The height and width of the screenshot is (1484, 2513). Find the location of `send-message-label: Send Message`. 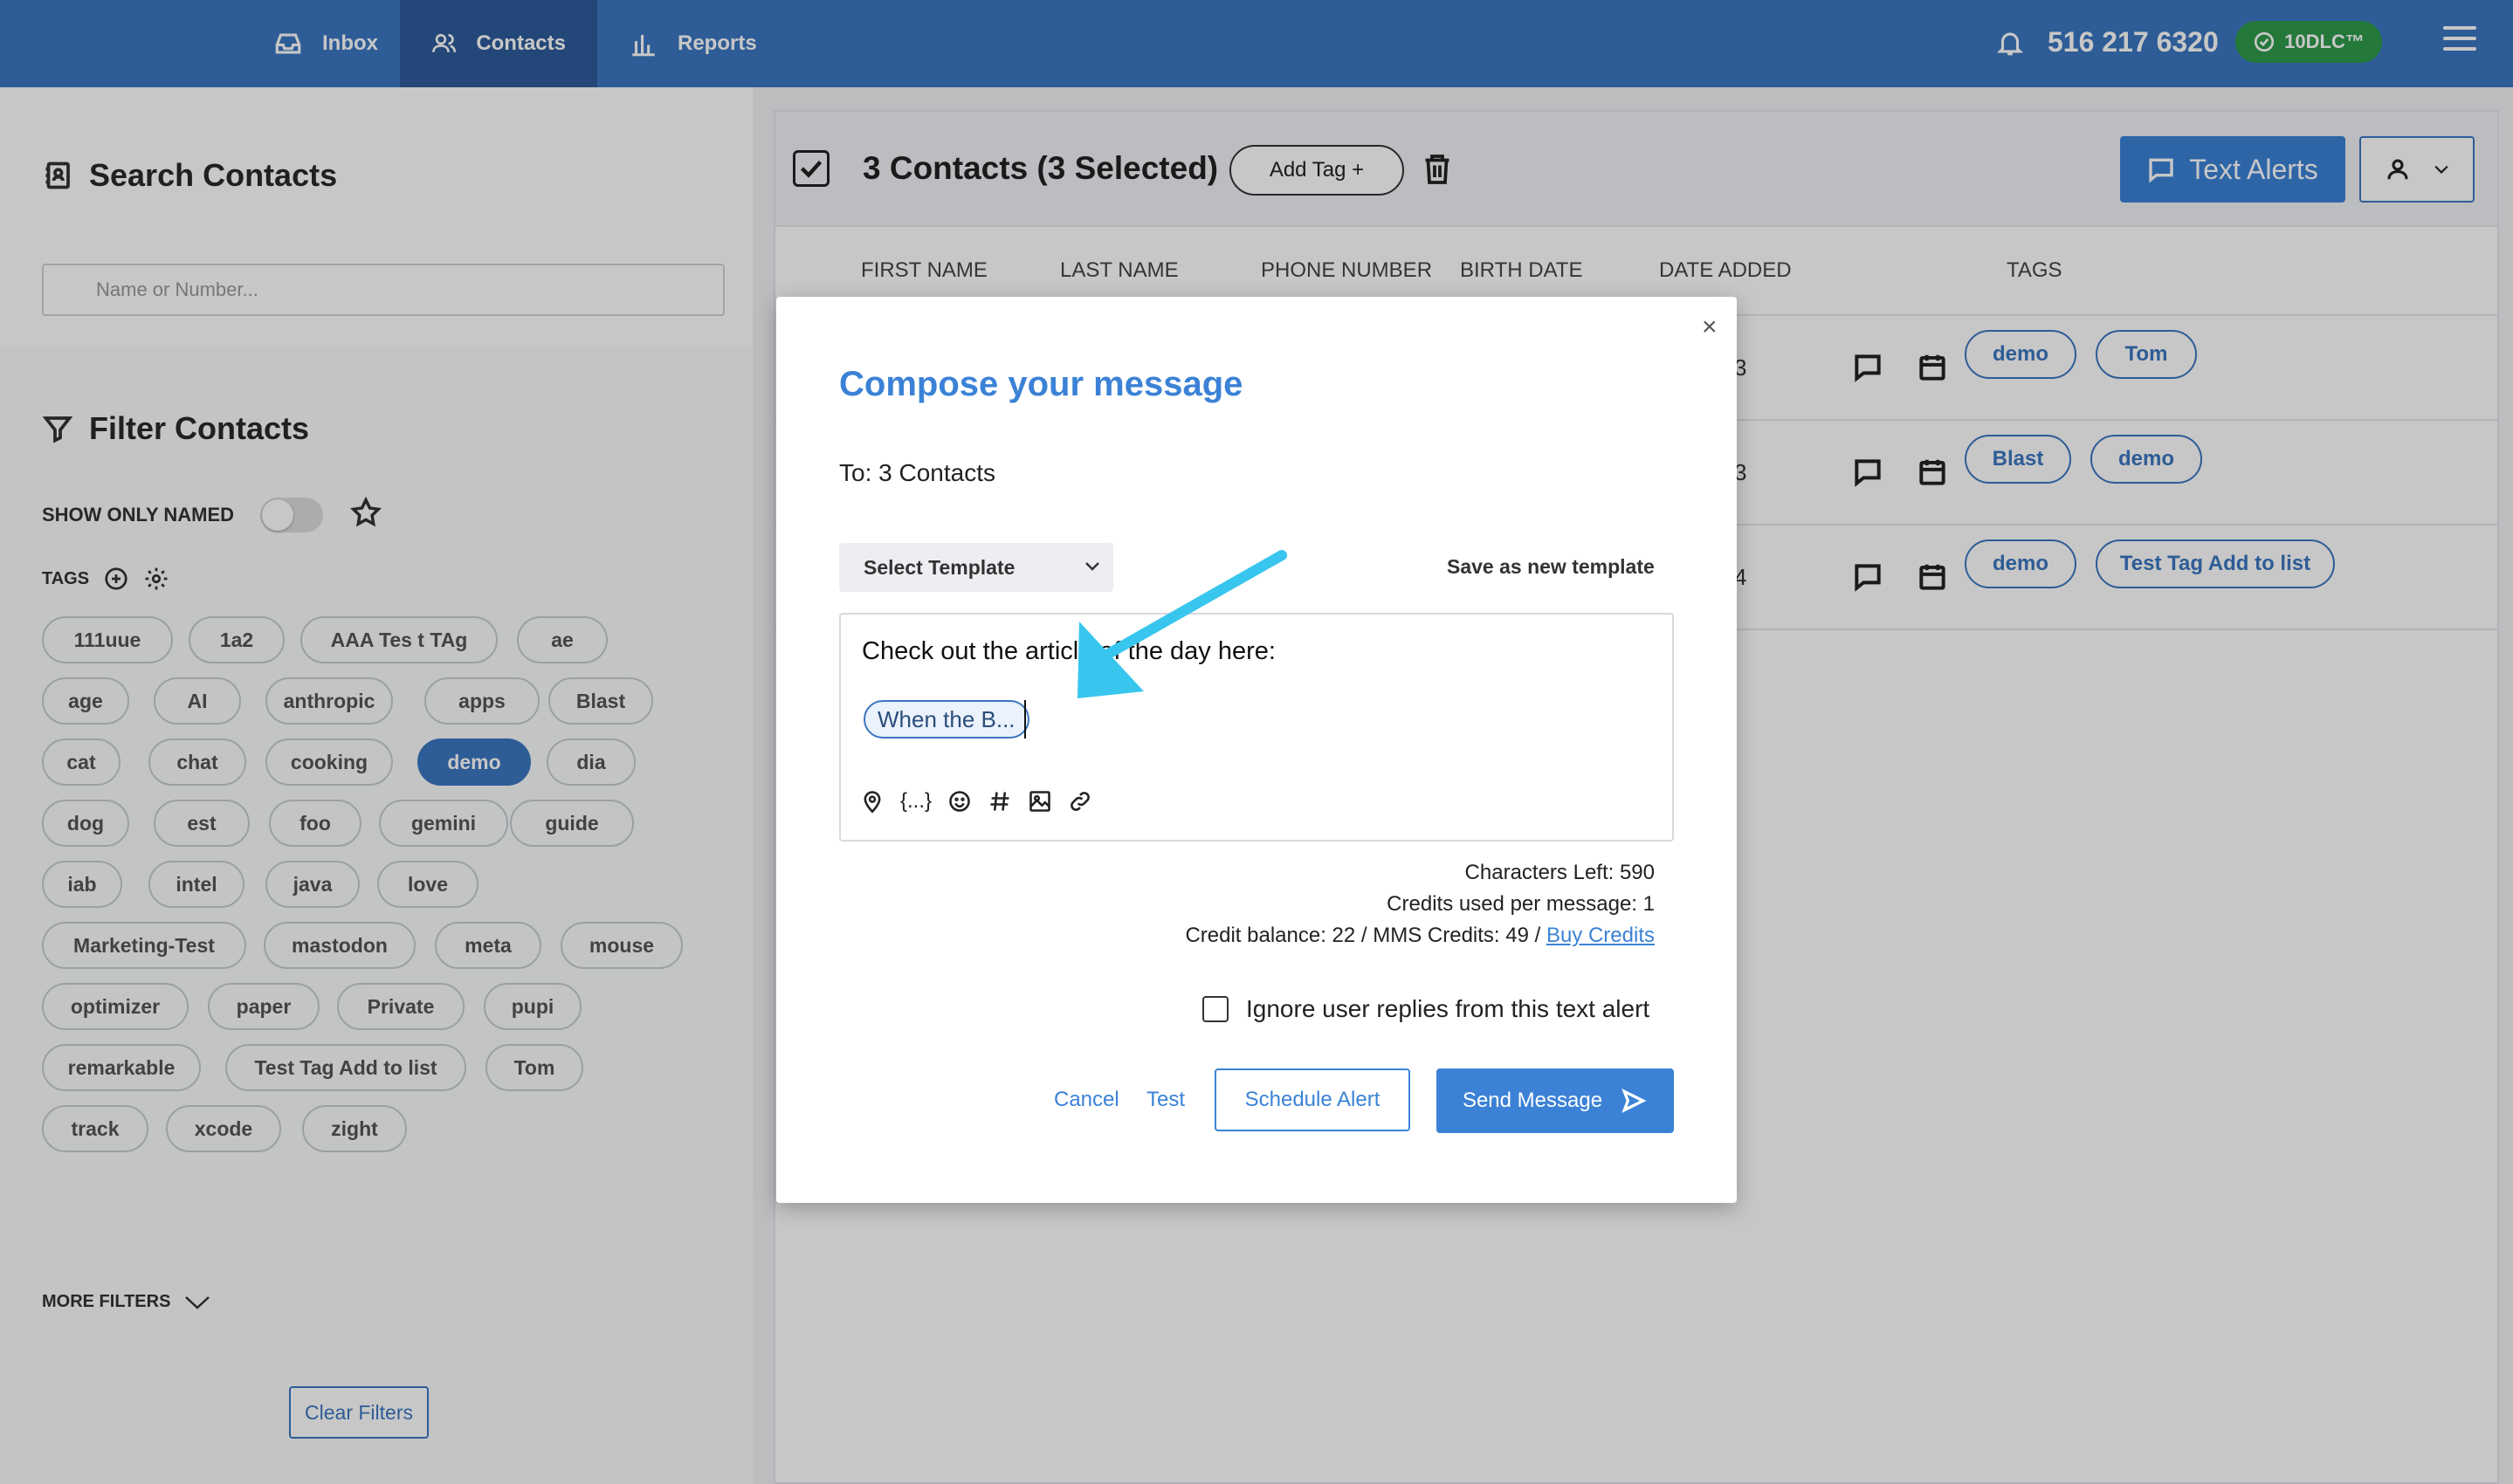

send-message-label: Send Message is located at coordinates (1532, 1101).